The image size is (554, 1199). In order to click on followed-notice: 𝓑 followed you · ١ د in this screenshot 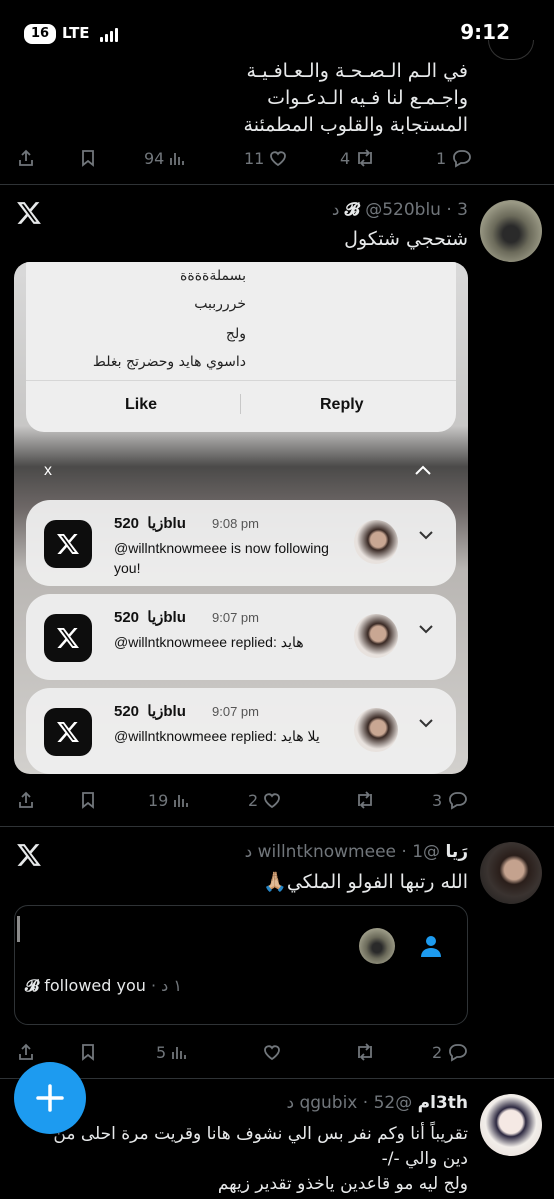, I will do `click(103, 985)`.